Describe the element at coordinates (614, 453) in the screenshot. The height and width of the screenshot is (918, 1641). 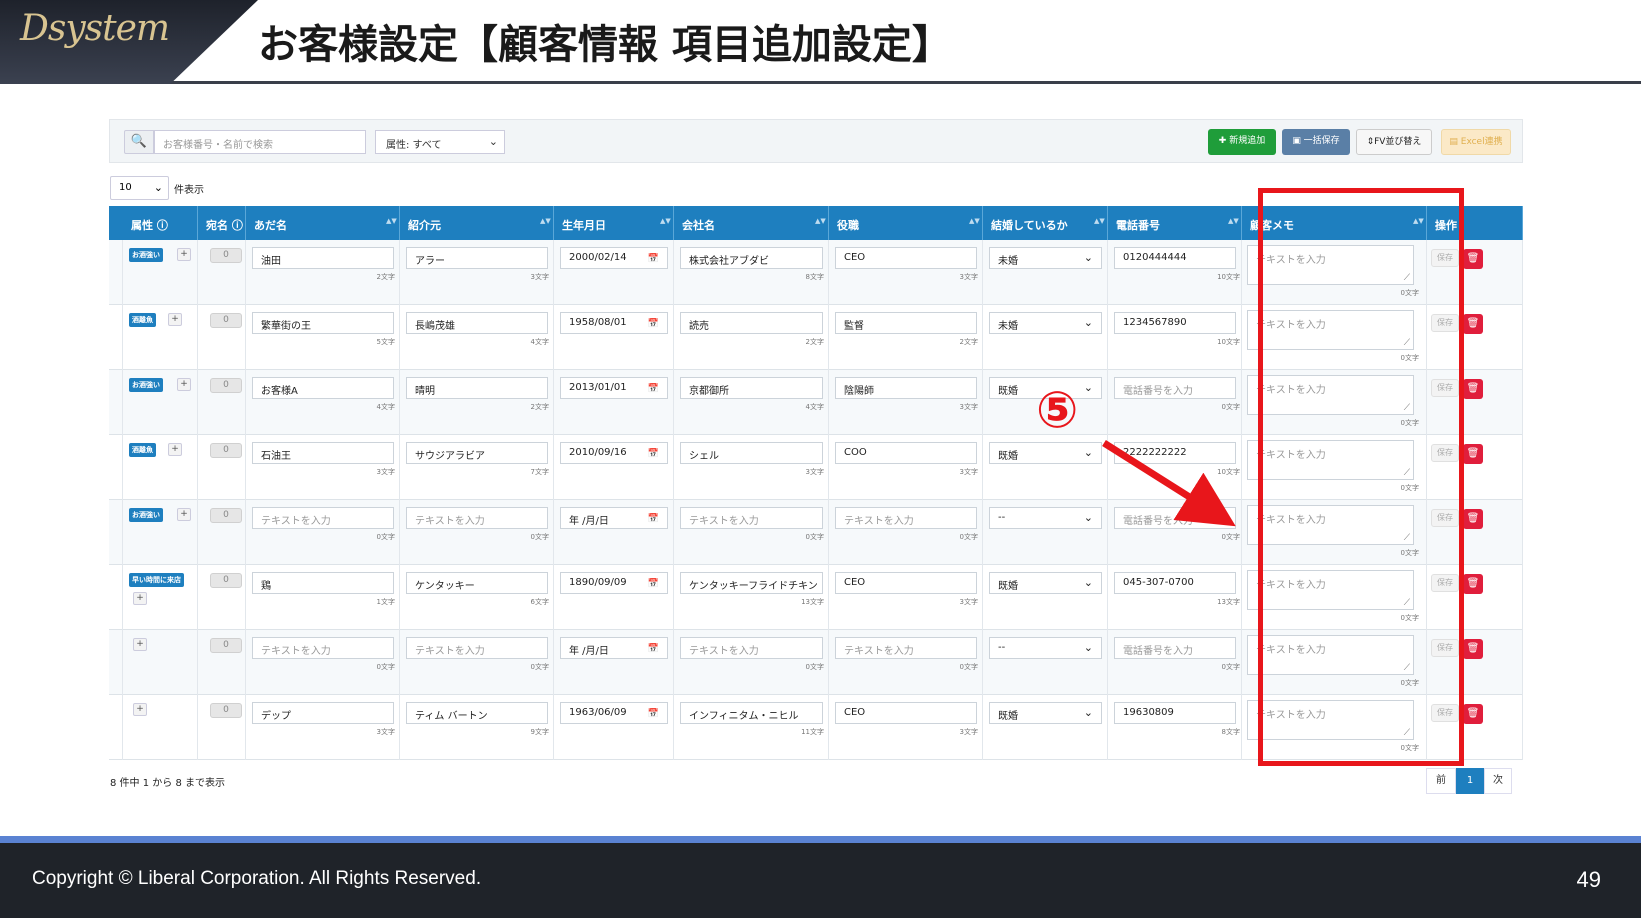
I see `birthday-input: 2010/09/16 📅` at that location.